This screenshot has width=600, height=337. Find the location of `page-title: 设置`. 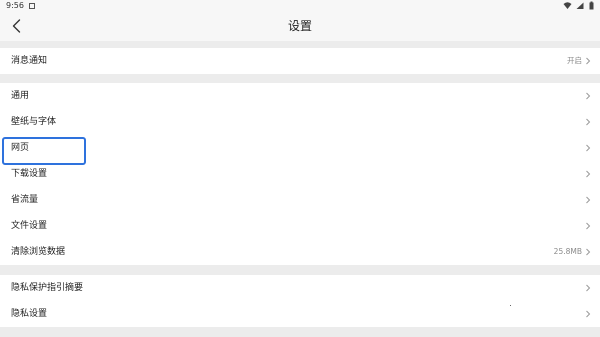

page-title: 设置 is located at coordinates (299, 26).